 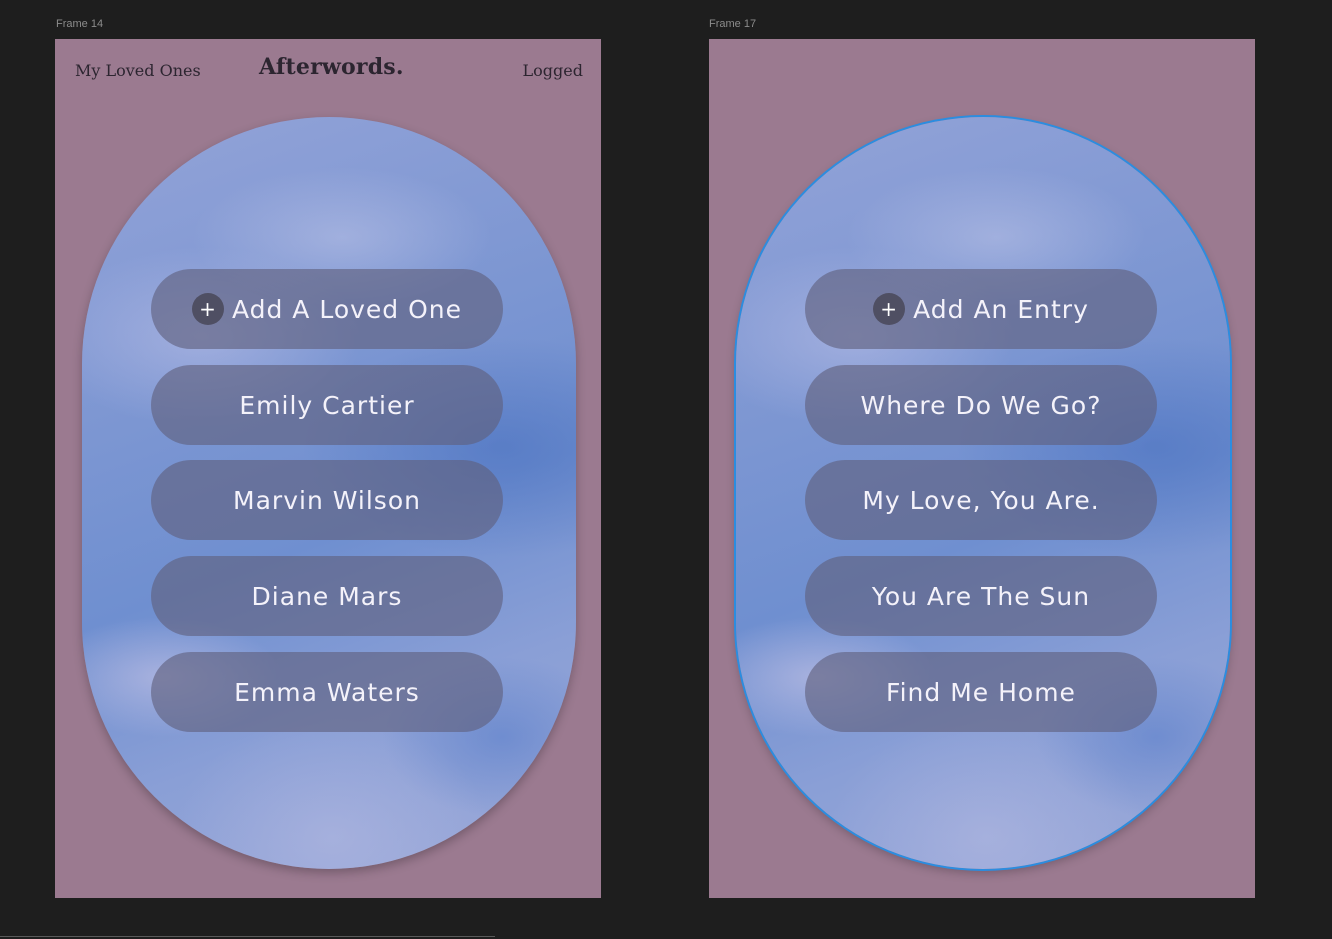 I want to click on canvas-divider, so click(x=247, y=936).